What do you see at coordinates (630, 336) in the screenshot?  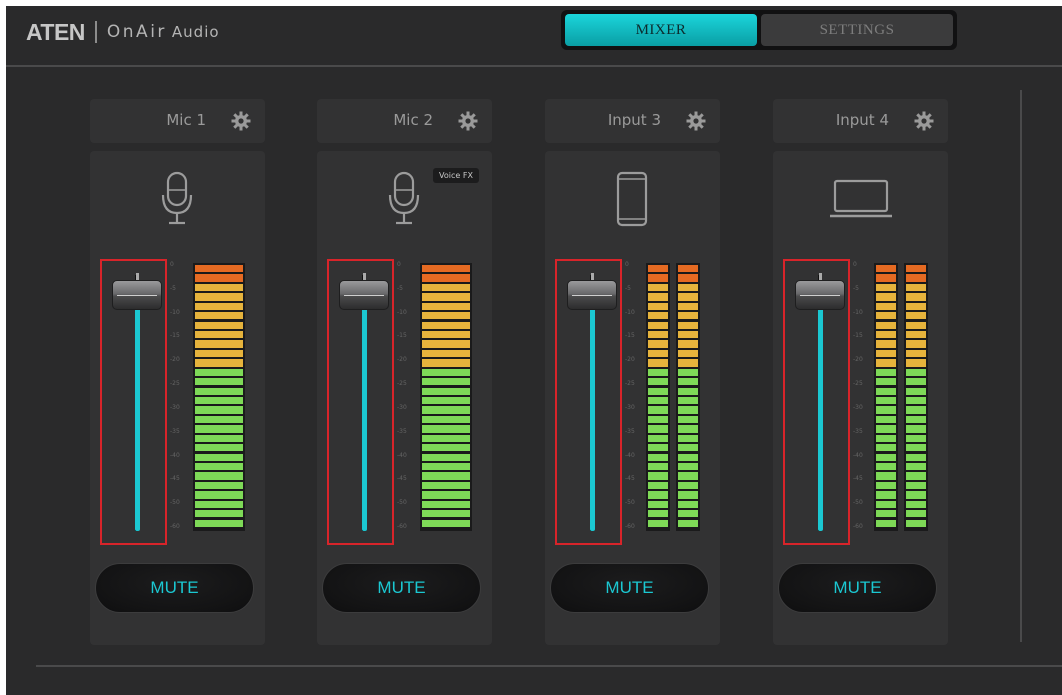 I see `scale-tick-label: -15` at bounding box center [630, 336].